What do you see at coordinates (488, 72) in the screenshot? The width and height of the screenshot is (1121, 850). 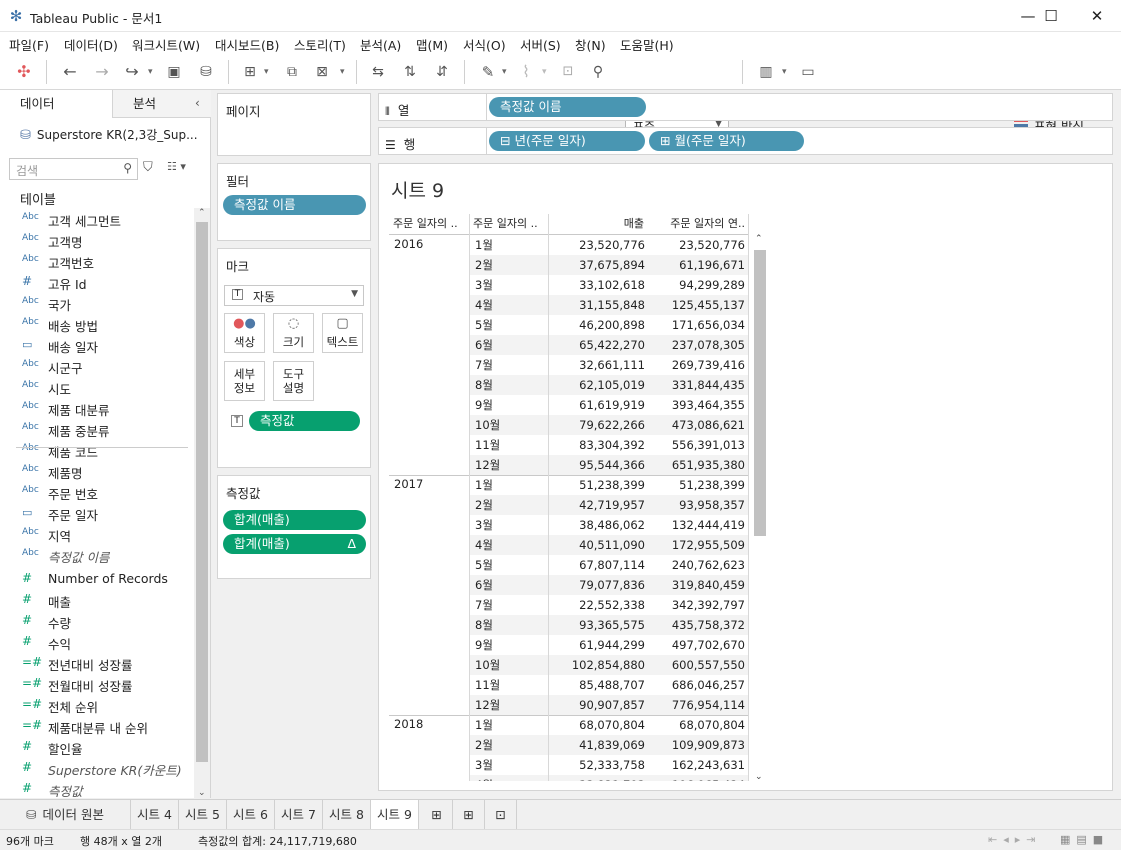 I see `highlight-icon: ✎` at bounding box center [488, 72].